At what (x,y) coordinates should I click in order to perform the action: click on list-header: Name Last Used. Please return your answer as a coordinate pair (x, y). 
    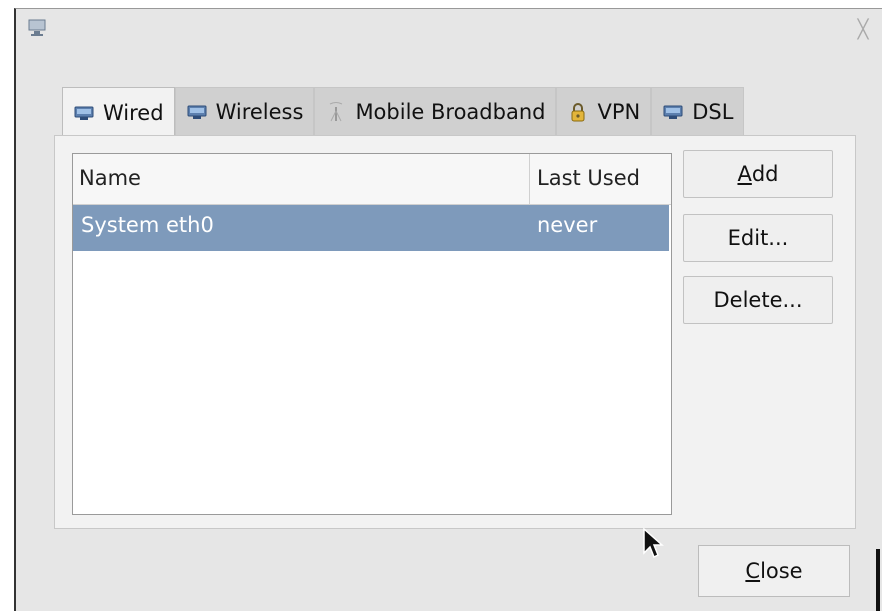
    Looking at the image, I should click on (372, 179).